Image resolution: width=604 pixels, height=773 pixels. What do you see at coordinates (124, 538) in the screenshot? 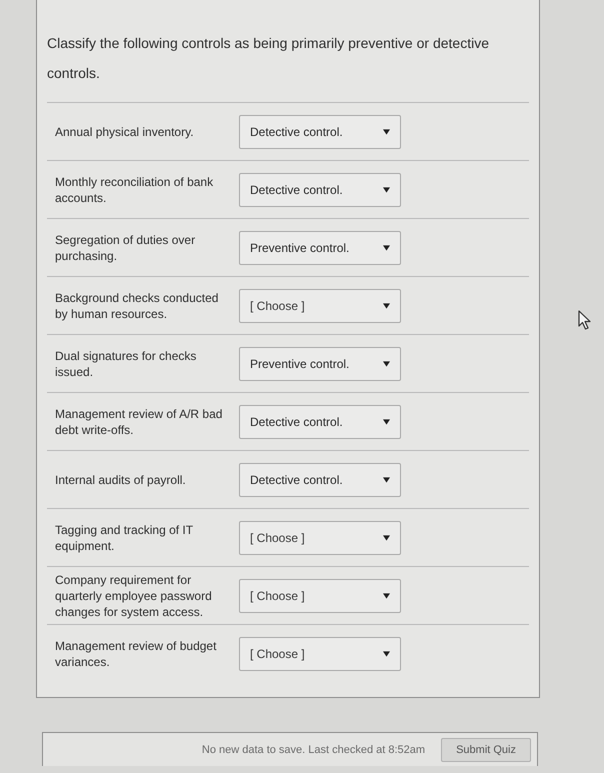
I see `control-label: Tagging and tracking of IT equipment.` at bounding box center [124, 538].